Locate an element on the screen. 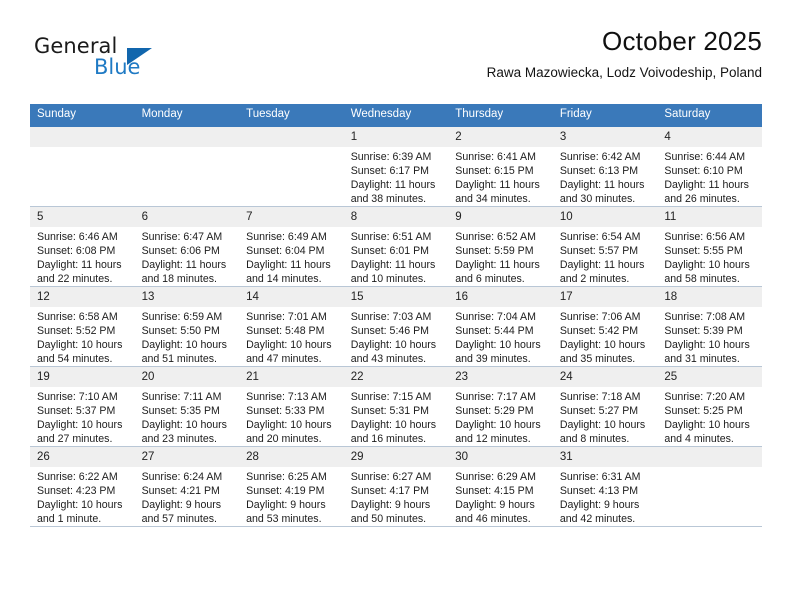 The height and width of the screenshot is (612, 792). day-number: 3 is located at coordinates (605, 137).